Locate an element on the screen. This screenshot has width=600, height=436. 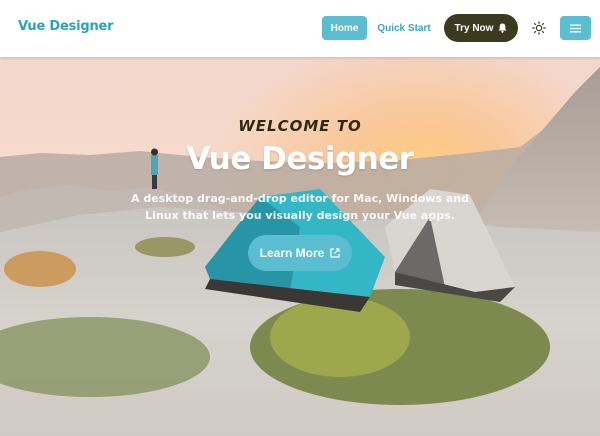
menu-button is located at coordinates (575, 28).